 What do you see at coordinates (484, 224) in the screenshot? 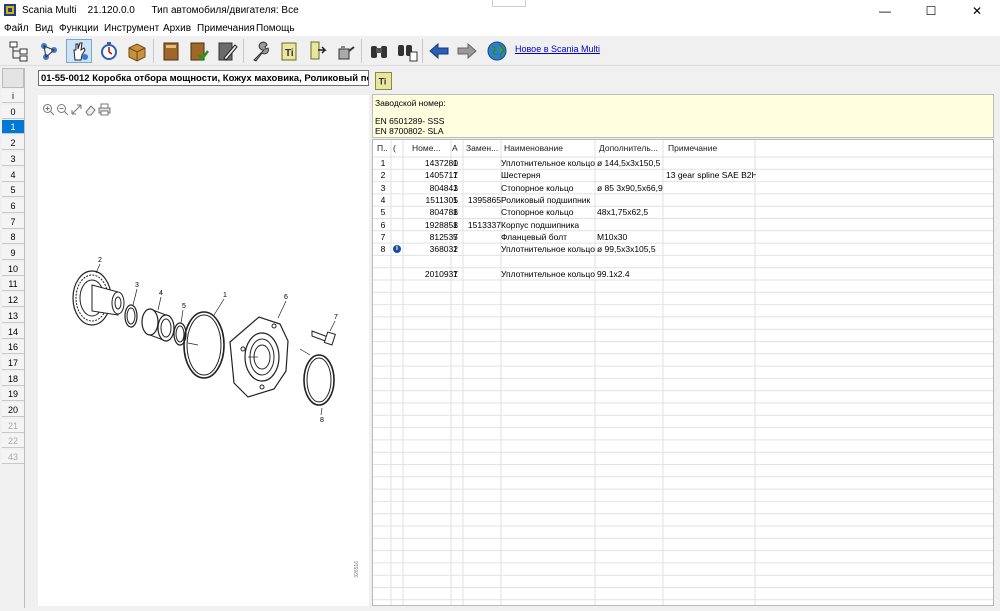
I see `cell-replacement: 1513337` at bounding box center [484, 224].